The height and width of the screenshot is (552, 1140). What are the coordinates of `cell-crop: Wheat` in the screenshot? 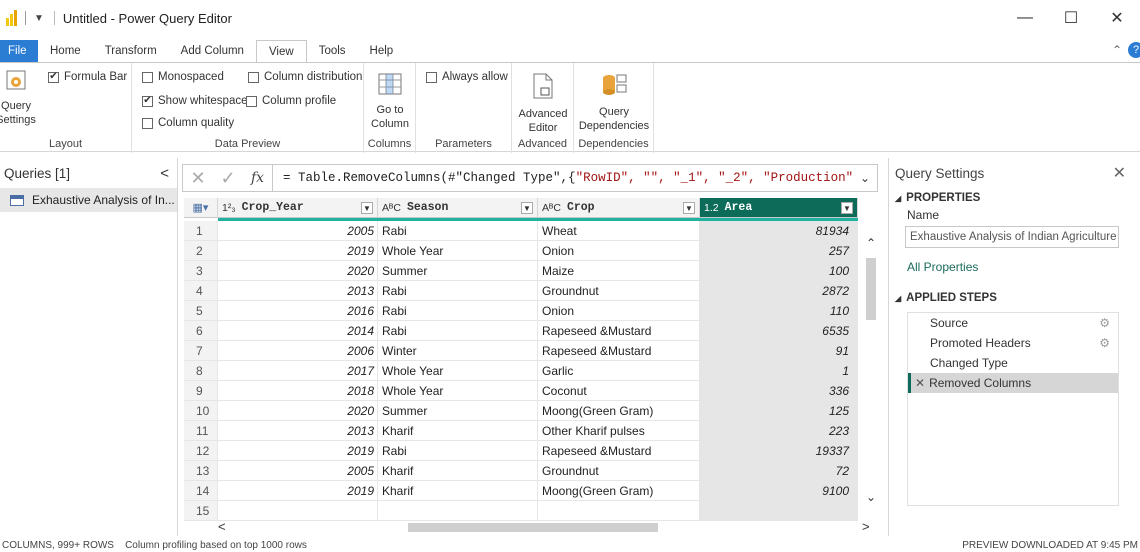 It's located at (619, 231).